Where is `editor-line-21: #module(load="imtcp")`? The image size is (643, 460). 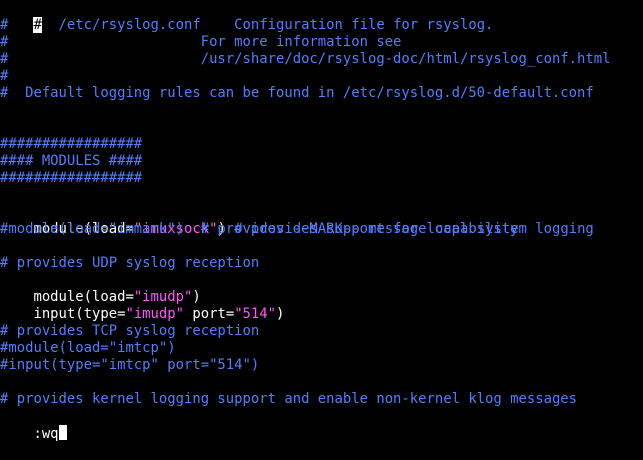 editor-line-21: #module(load="imtcp") is located at coordinates (88, 348).